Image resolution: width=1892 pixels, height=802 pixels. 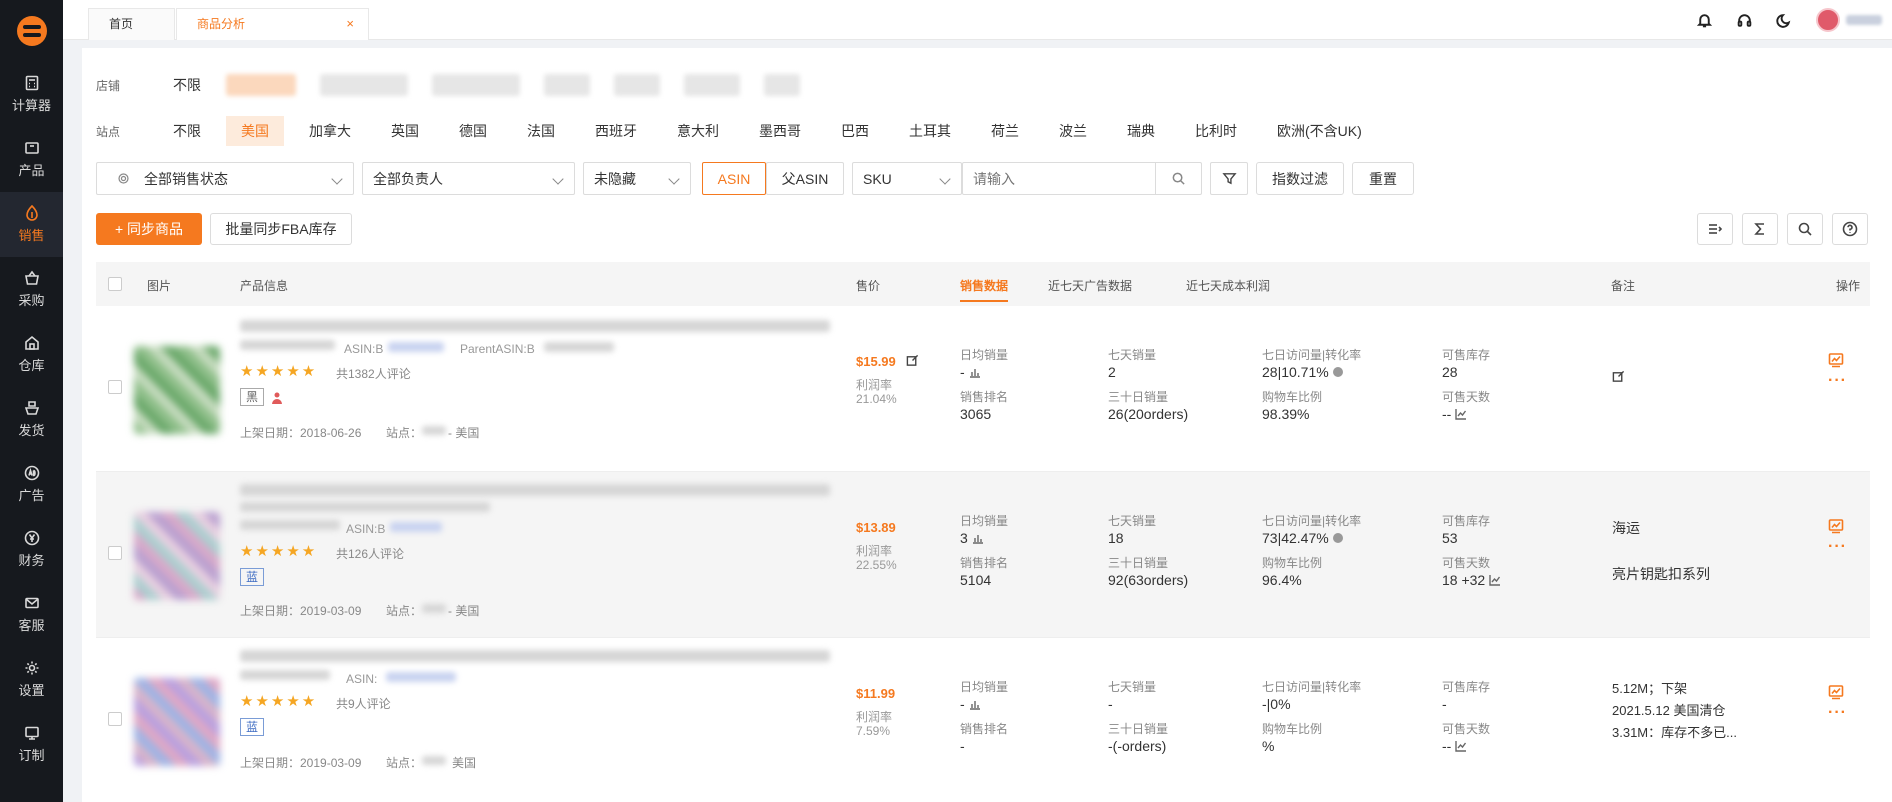 What do you see at coordinates (31, 419) in the screenshot?
I see `sidebar-item-shipping: 发货` at bounding box center [31, 419].